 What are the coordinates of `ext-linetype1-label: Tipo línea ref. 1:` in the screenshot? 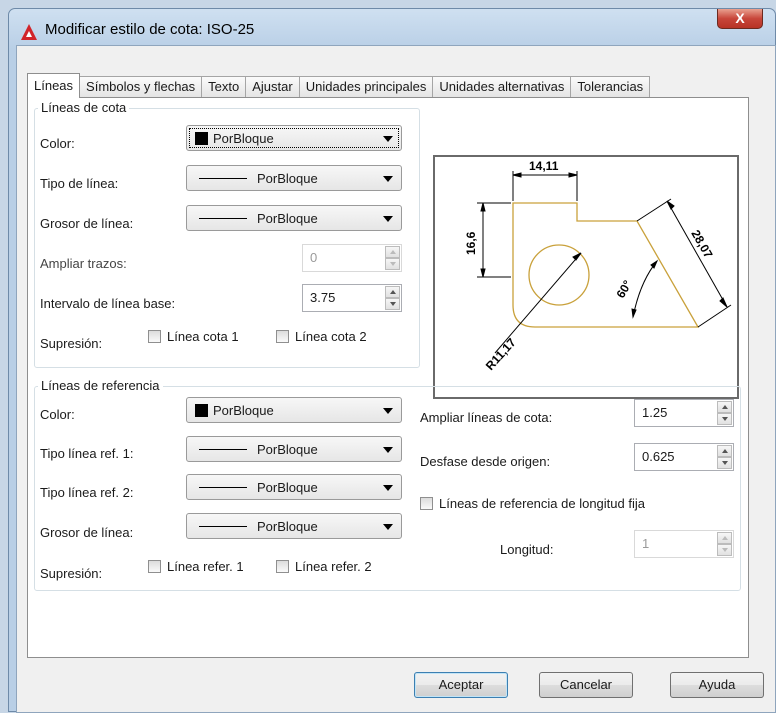 It's located at (87, 453).